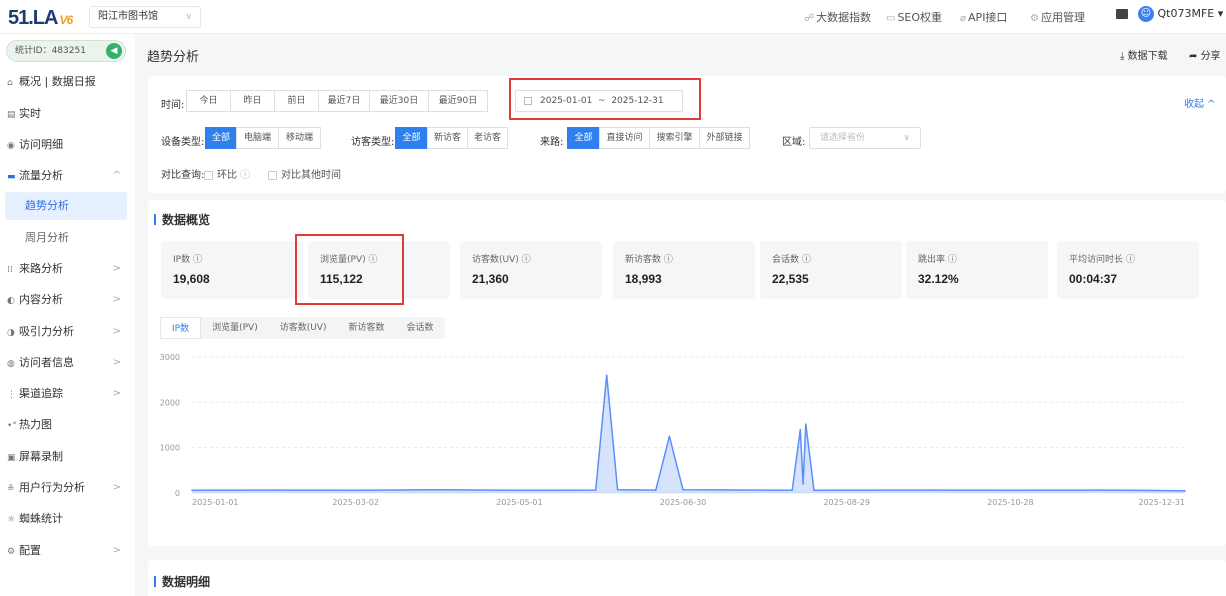 The image size is (1226, 596). Describe the element at coordinates (684, 270) in the screenshot. I see `metric-card-new-visitors: 新访客数 ⓘ 18,993` at that location.